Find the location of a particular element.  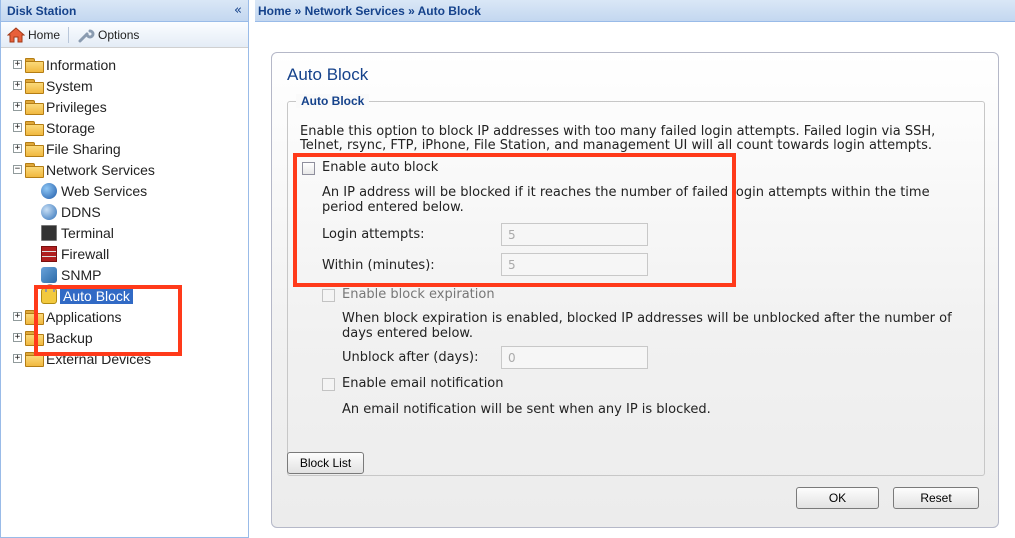

unblock-after-input is located at coordinates (574, 357).